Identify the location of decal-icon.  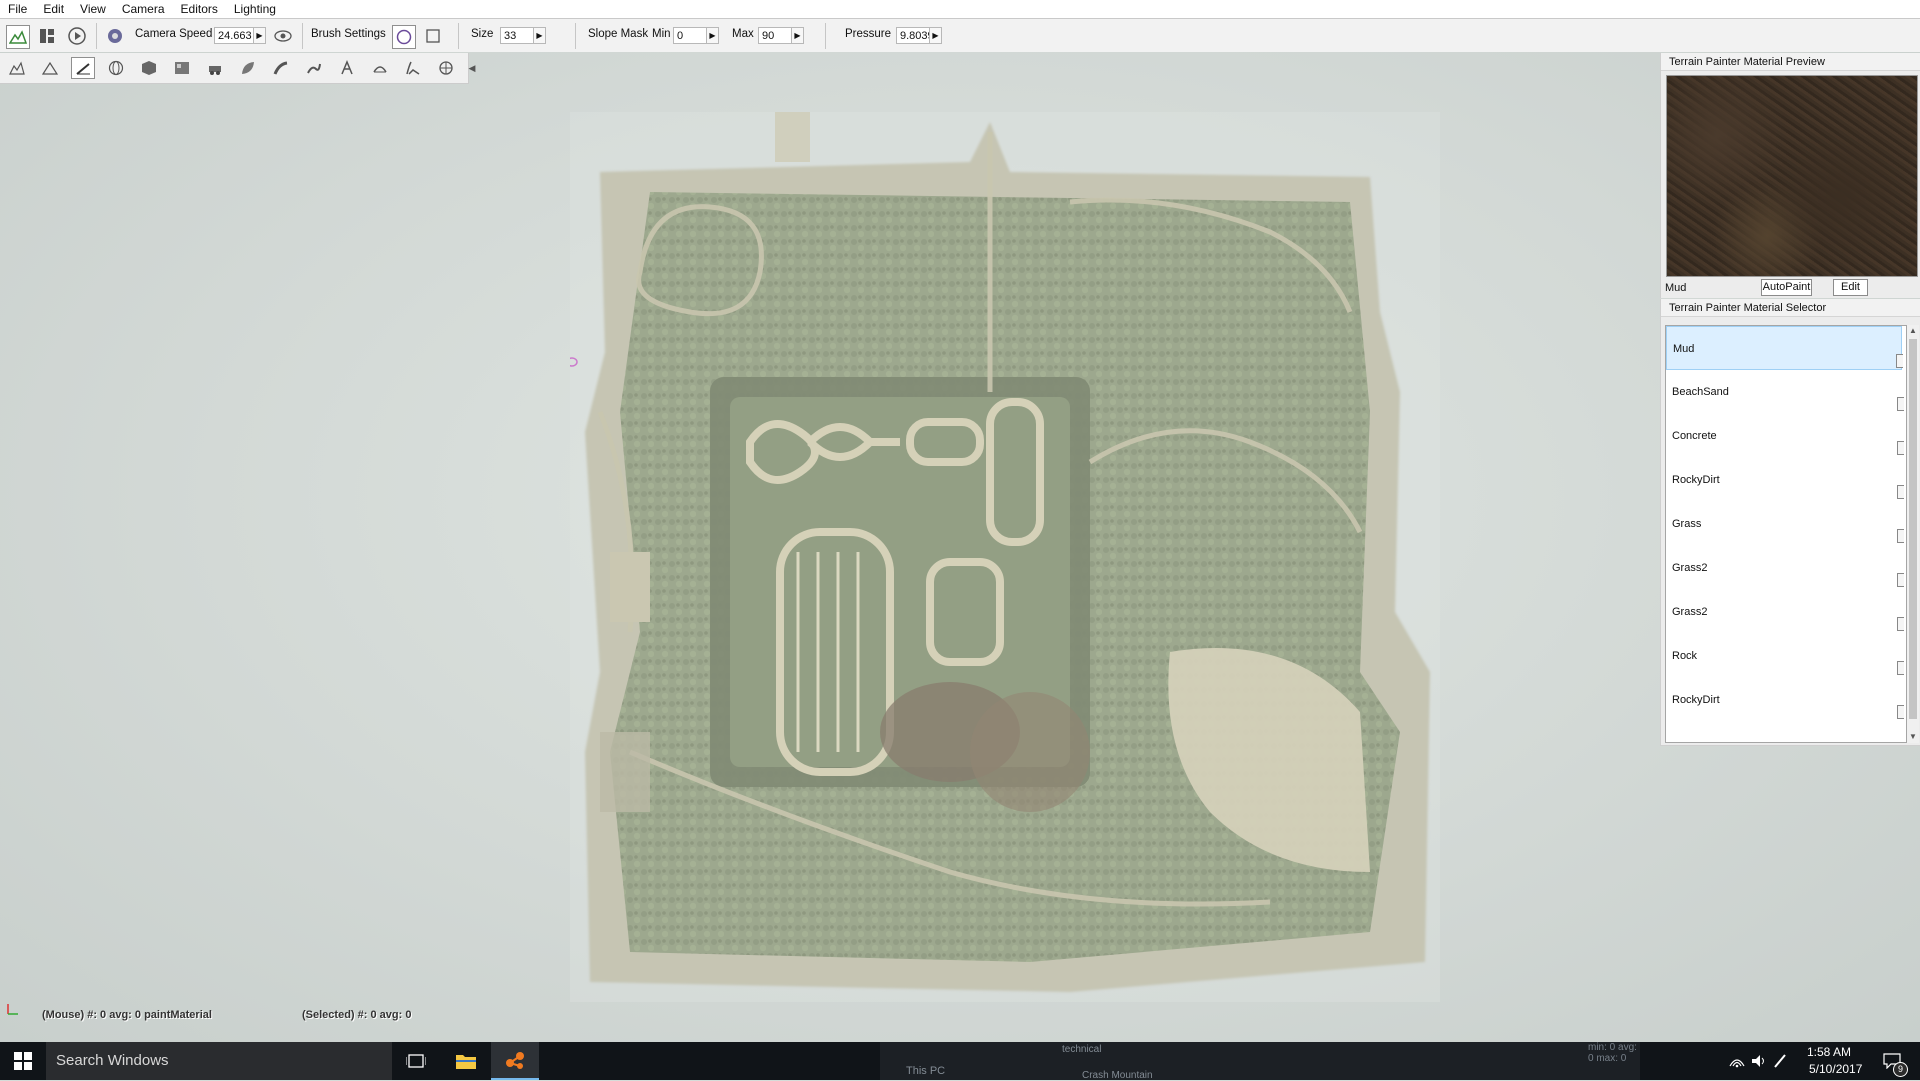
(380, 69).